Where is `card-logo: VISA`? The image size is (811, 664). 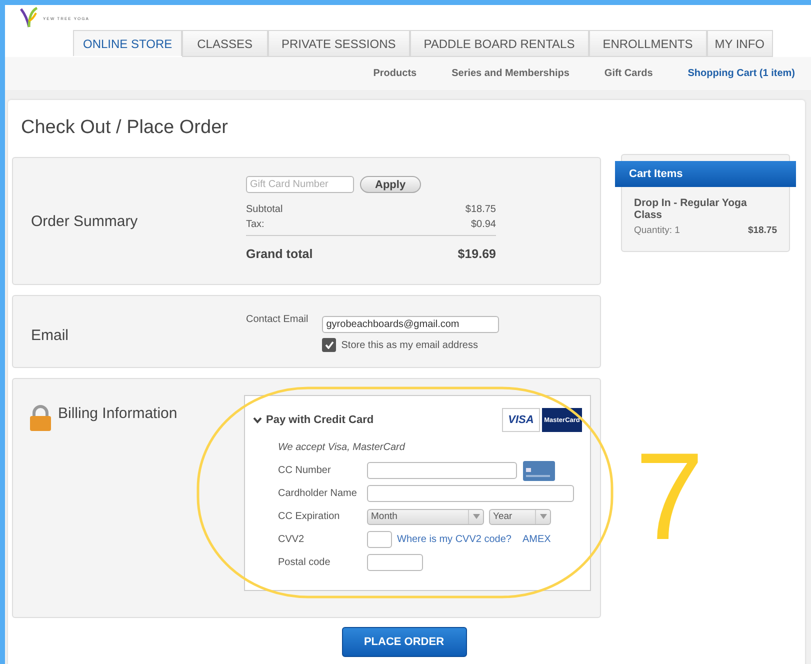
card-logo: VISA is located at coordinates (521, 420).